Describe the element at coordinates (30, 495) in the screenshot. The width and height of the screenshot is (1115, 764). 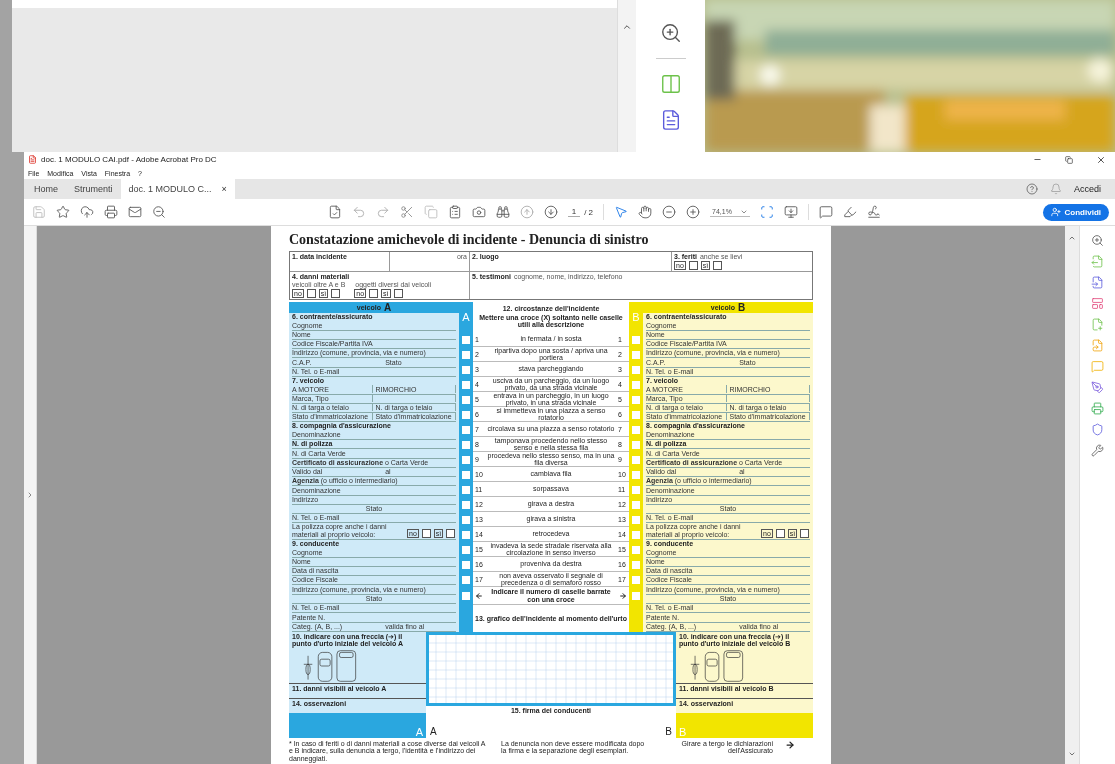
I see `expand-panel-icon` at that location.